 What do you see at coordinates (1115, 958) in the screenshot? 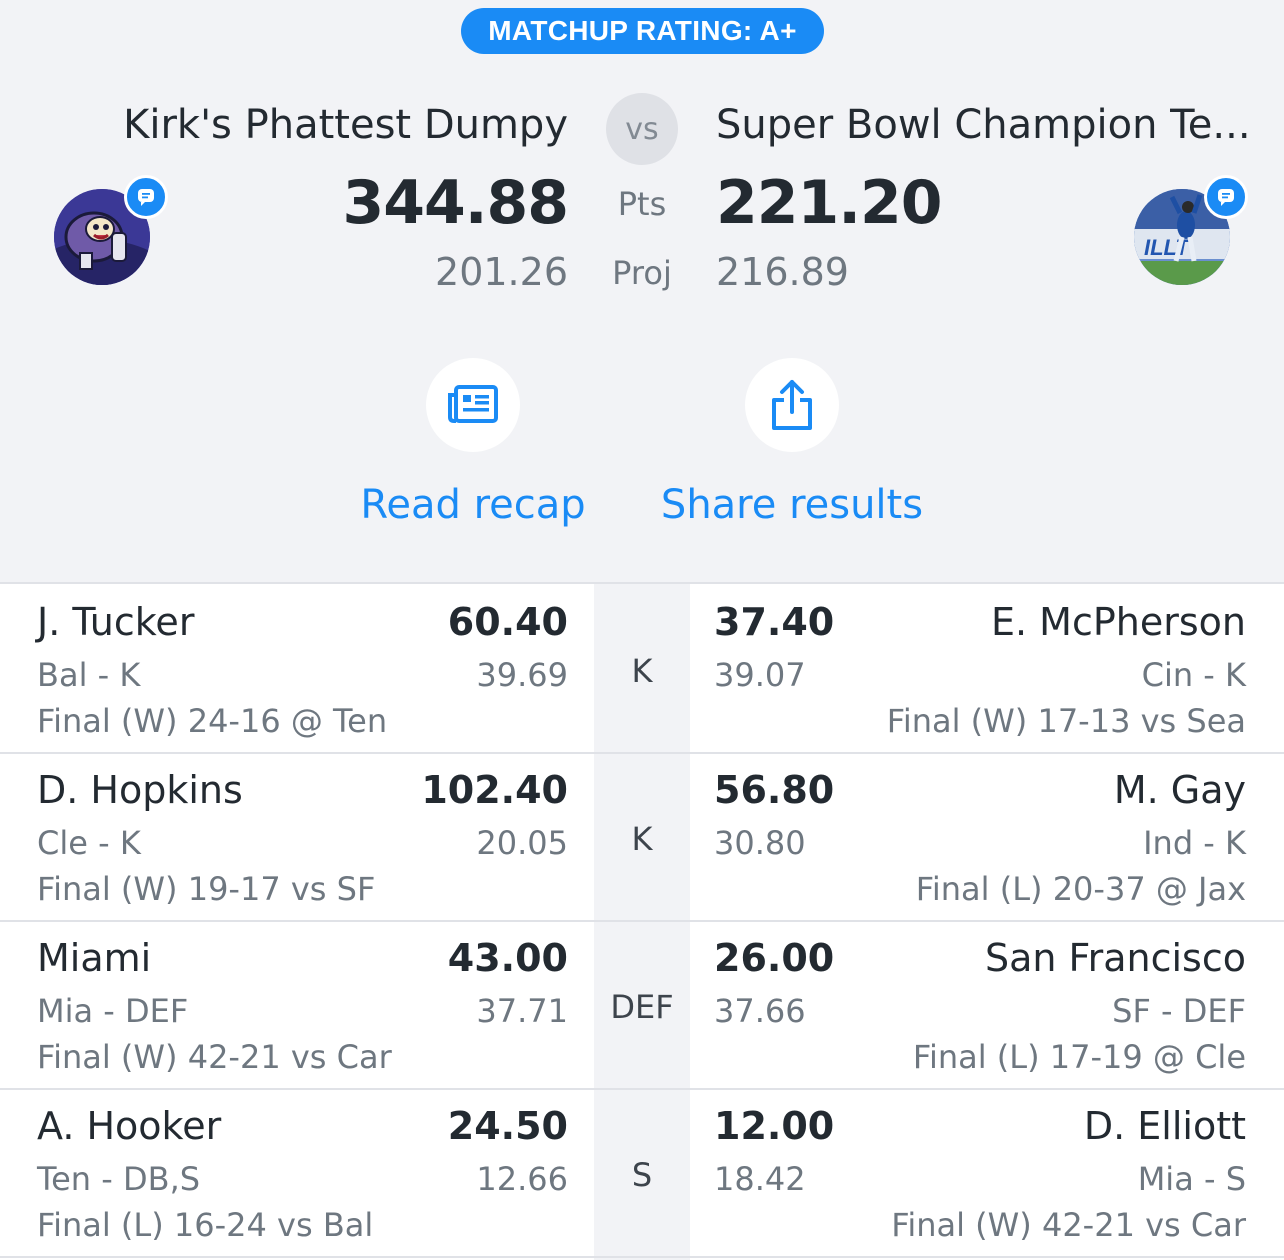
I see `right-player-name: San Francisco` at bounding box center [1115, 958].